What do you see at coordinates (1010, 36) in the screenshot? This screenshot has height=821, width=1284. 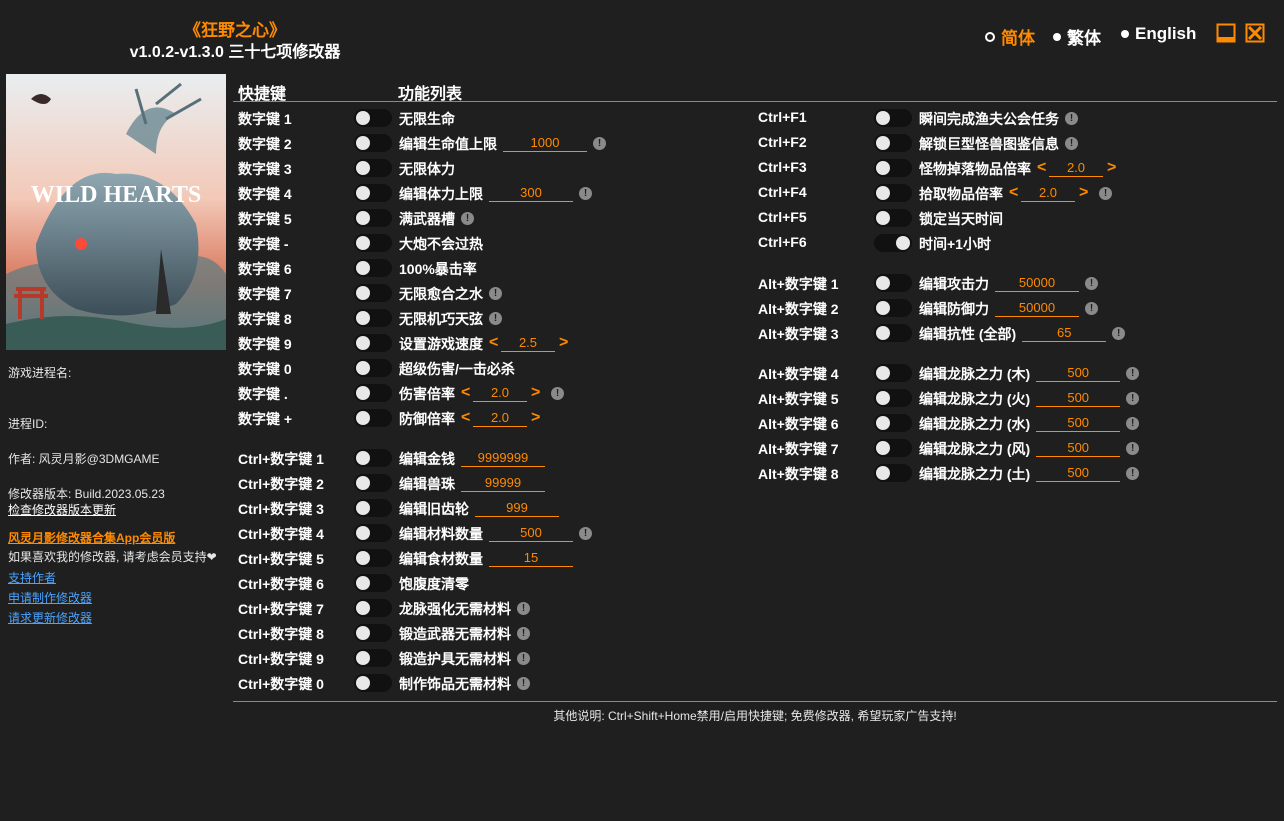 I see `lang-simplified: 简体` at bounding box center [1010, 36].